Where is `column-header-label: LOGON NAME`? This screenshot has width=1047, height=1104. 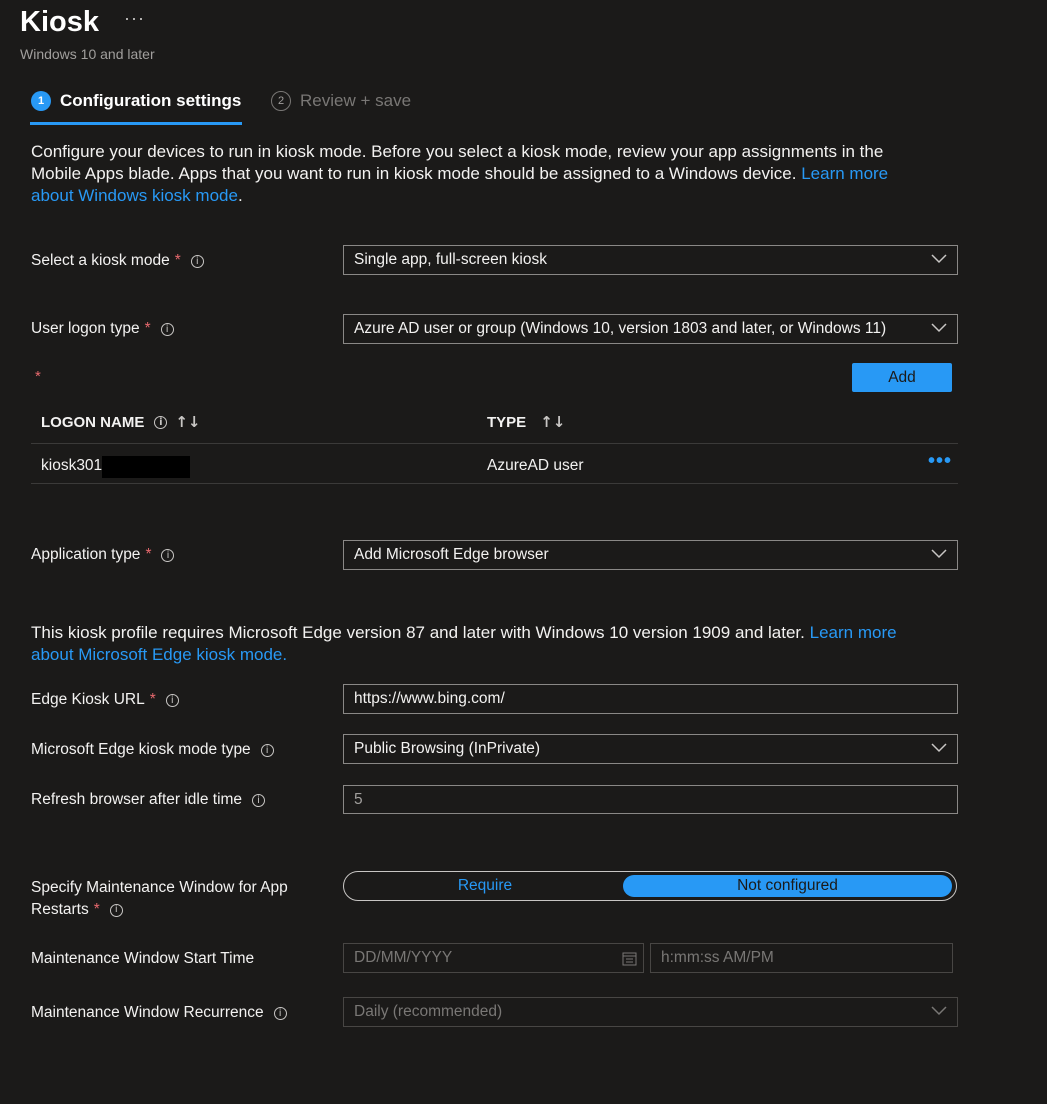 column-header-label: LOGON NAME is located at coordinates (93, 422).